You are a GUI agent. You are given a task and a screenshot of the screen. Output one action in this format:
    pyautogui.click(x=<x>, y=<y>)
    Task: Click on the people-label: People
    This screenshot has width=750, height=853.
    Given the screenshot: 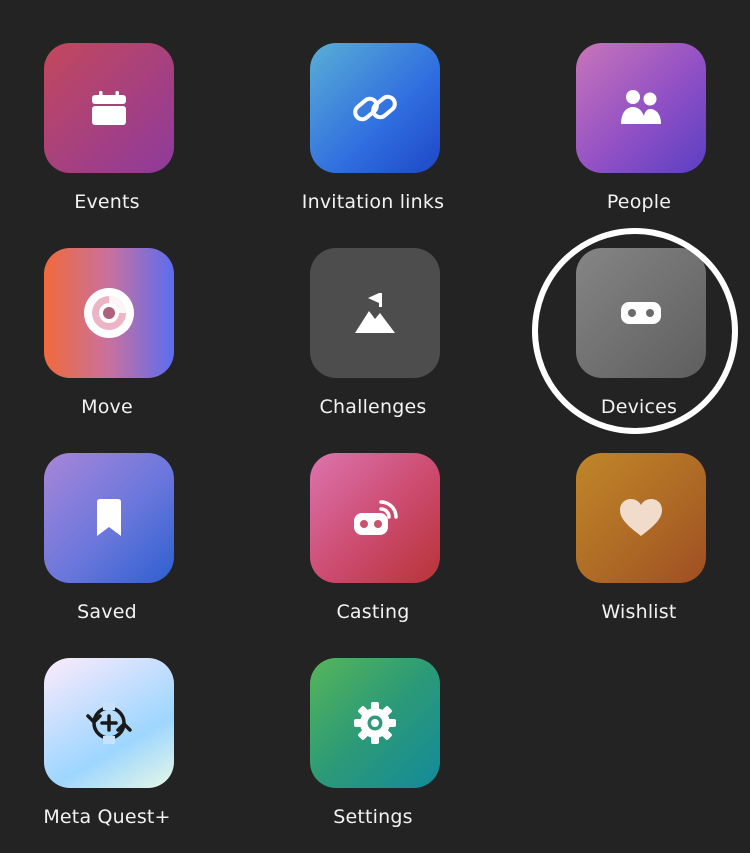 What is the action you would take?
    pyautogui.click(x=639, y=202)
    